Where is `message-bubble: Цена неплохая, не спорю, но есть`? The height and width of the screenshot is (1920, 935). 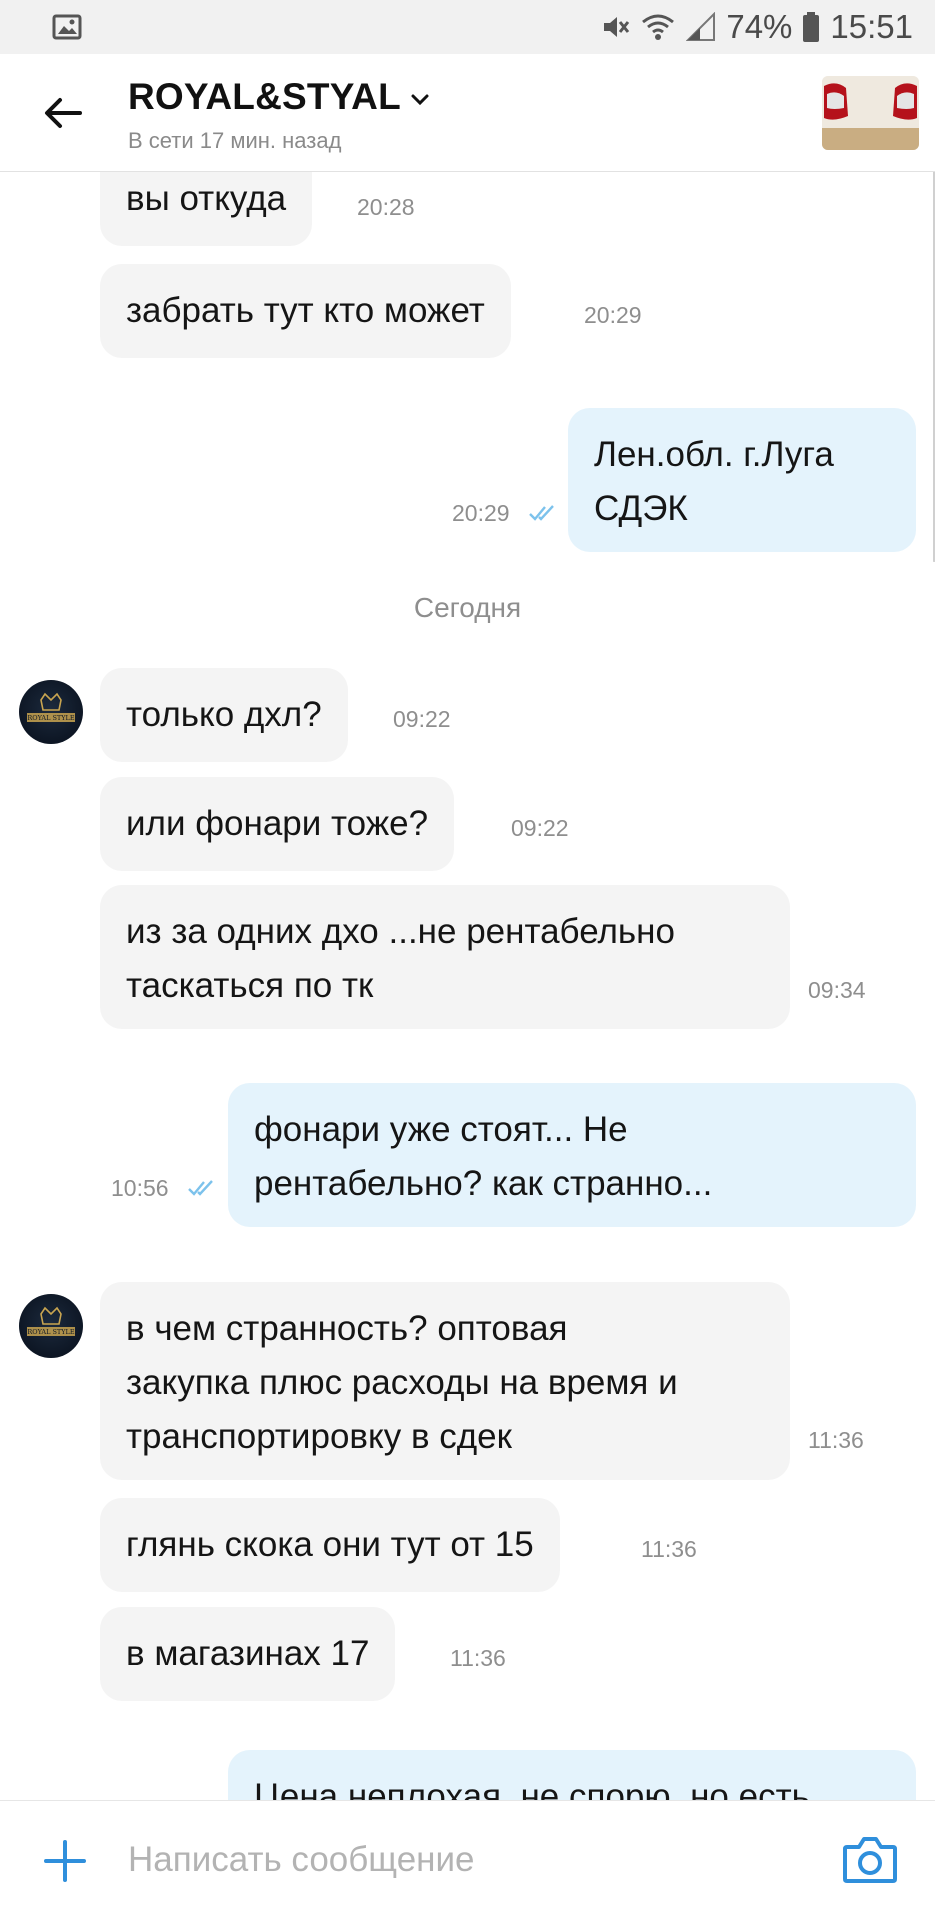
message-bubble: Цена неплохая, не спорю, но есть is located at coordinates (572, 1775).